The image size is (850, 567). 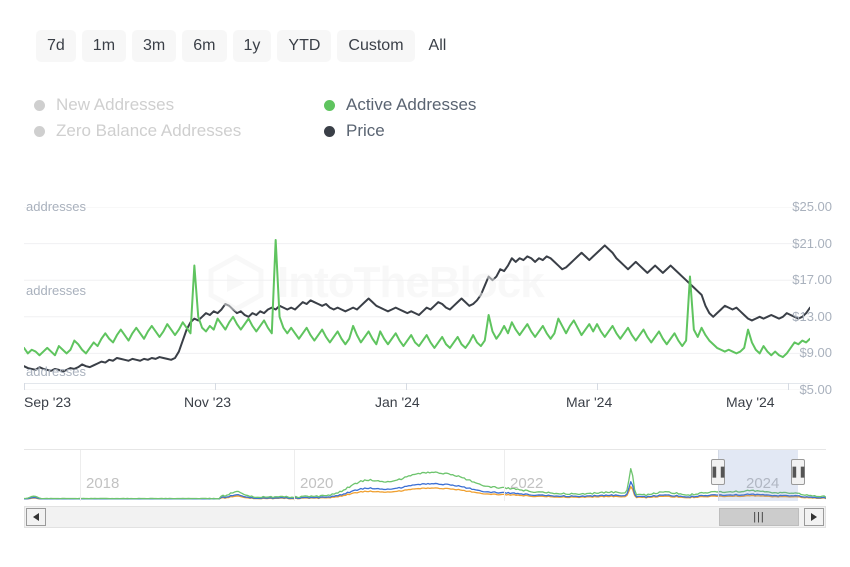 I want to click on x-axis-tick-label: Mar '24, so click(x=589, y=402).